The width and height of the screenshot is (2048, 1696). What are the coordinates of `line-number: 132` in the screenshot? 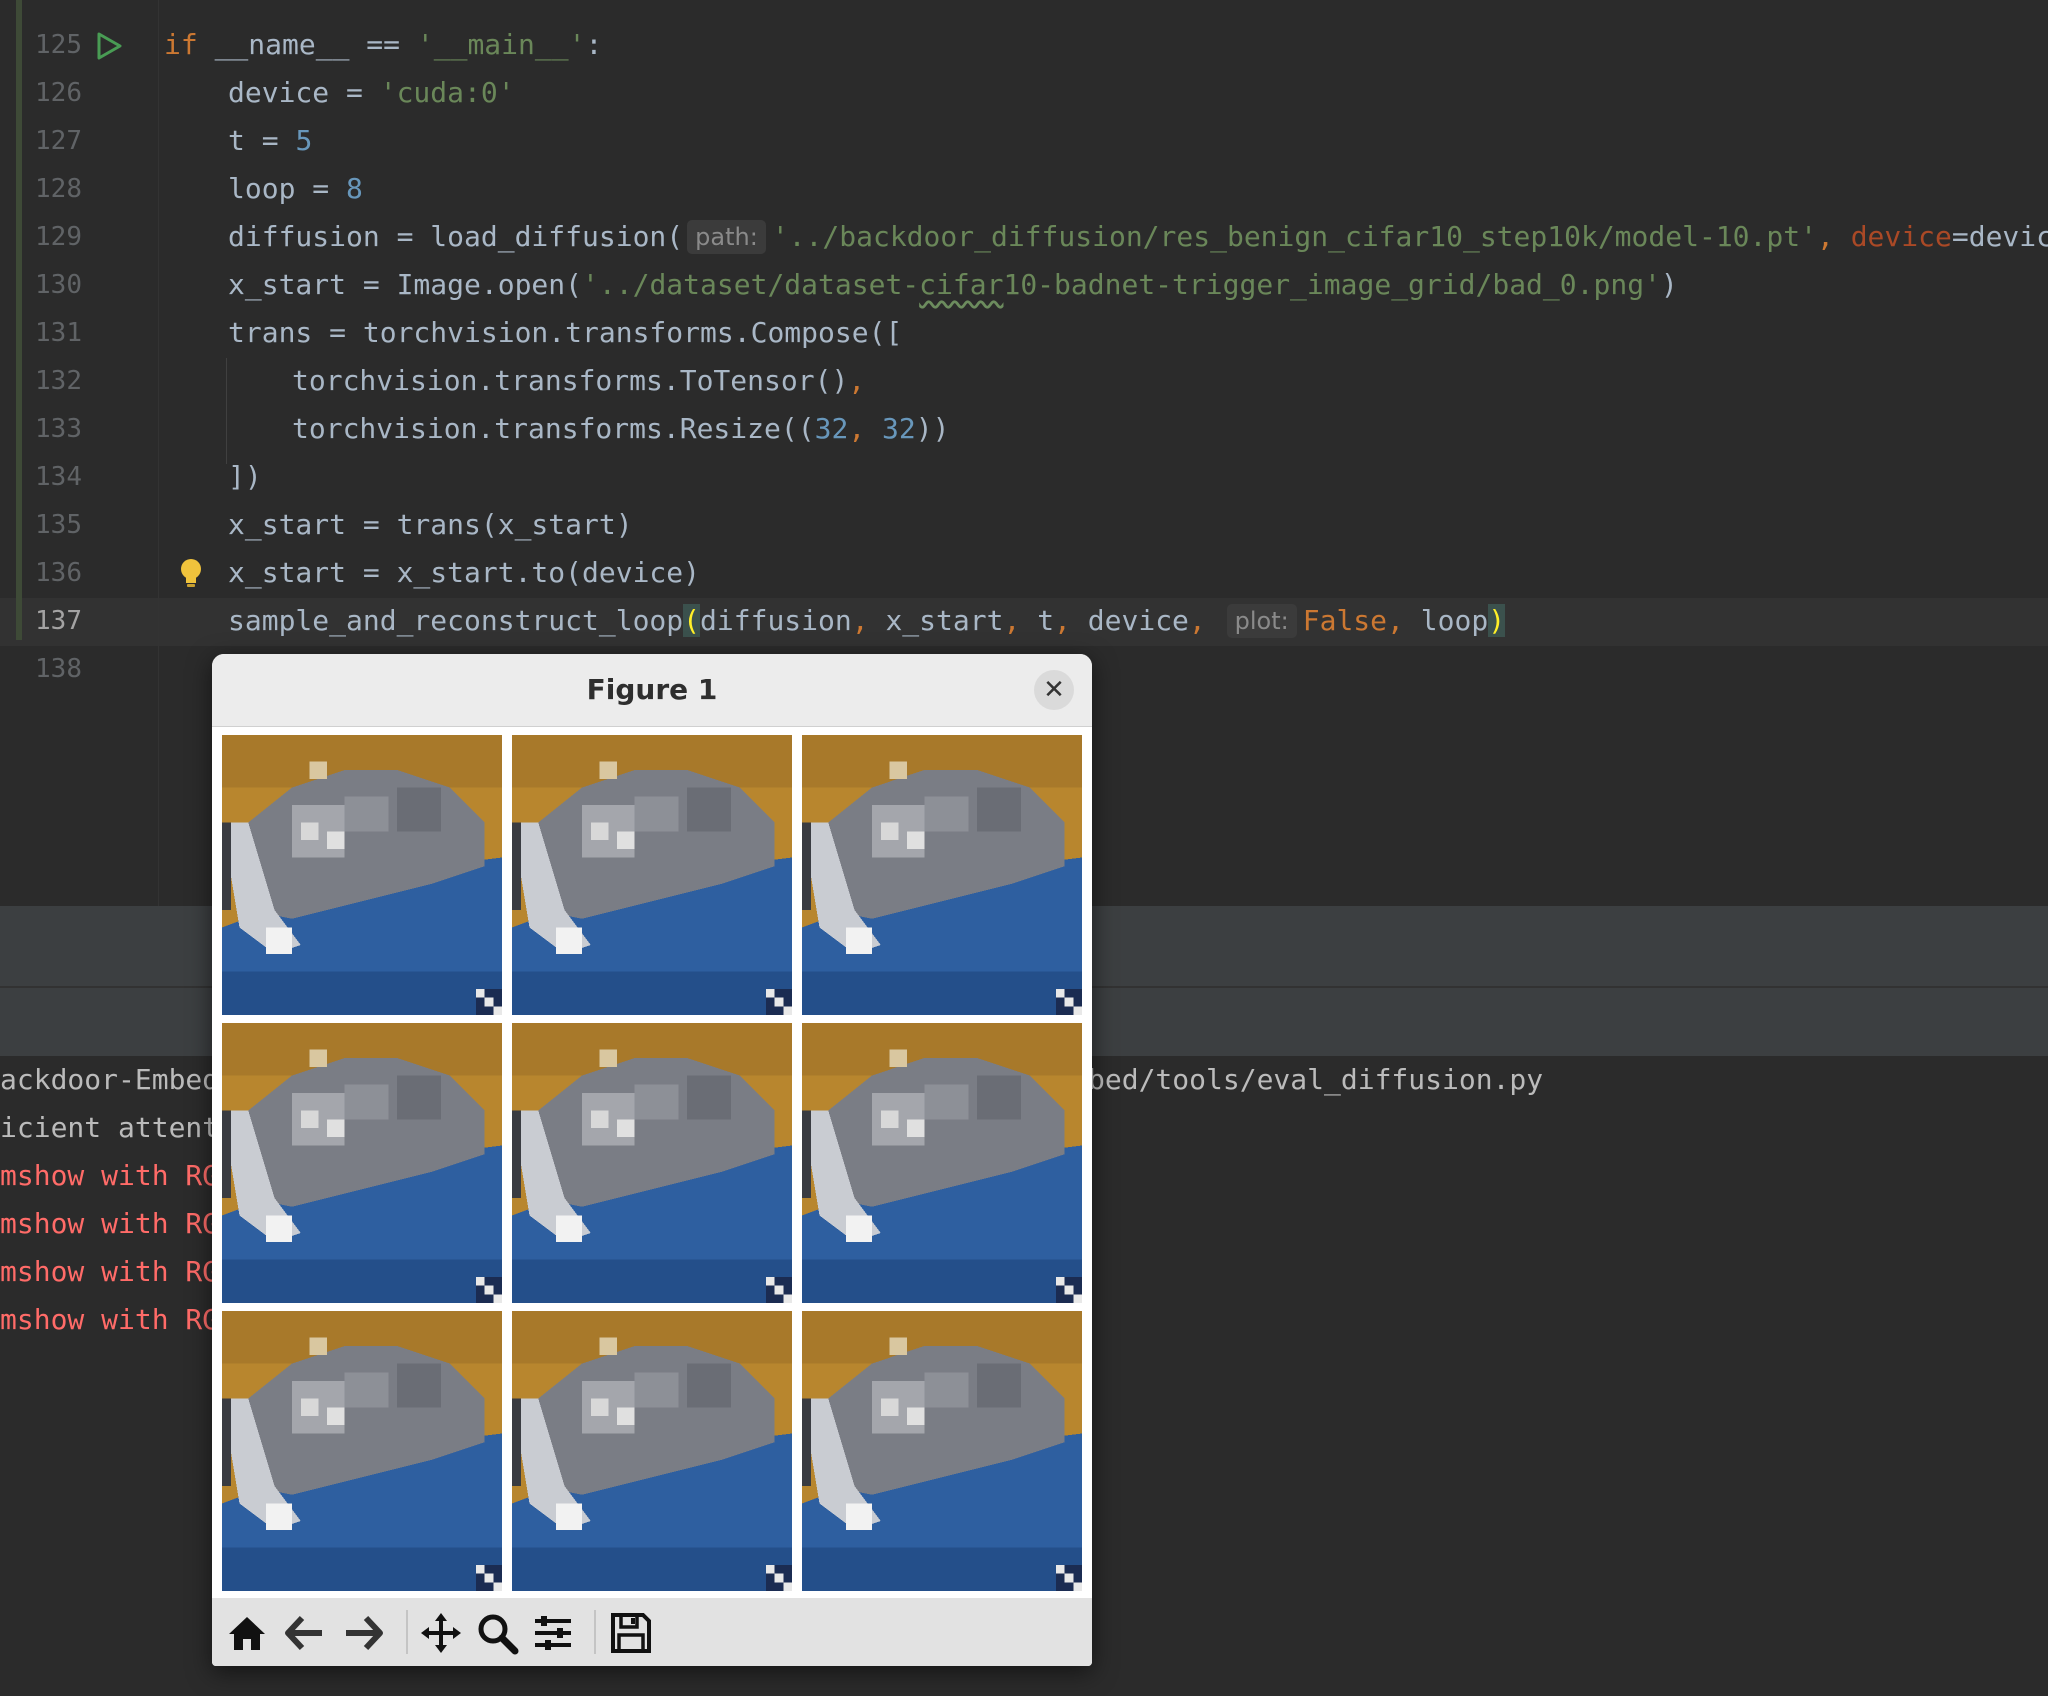 It's located at (58, 381).